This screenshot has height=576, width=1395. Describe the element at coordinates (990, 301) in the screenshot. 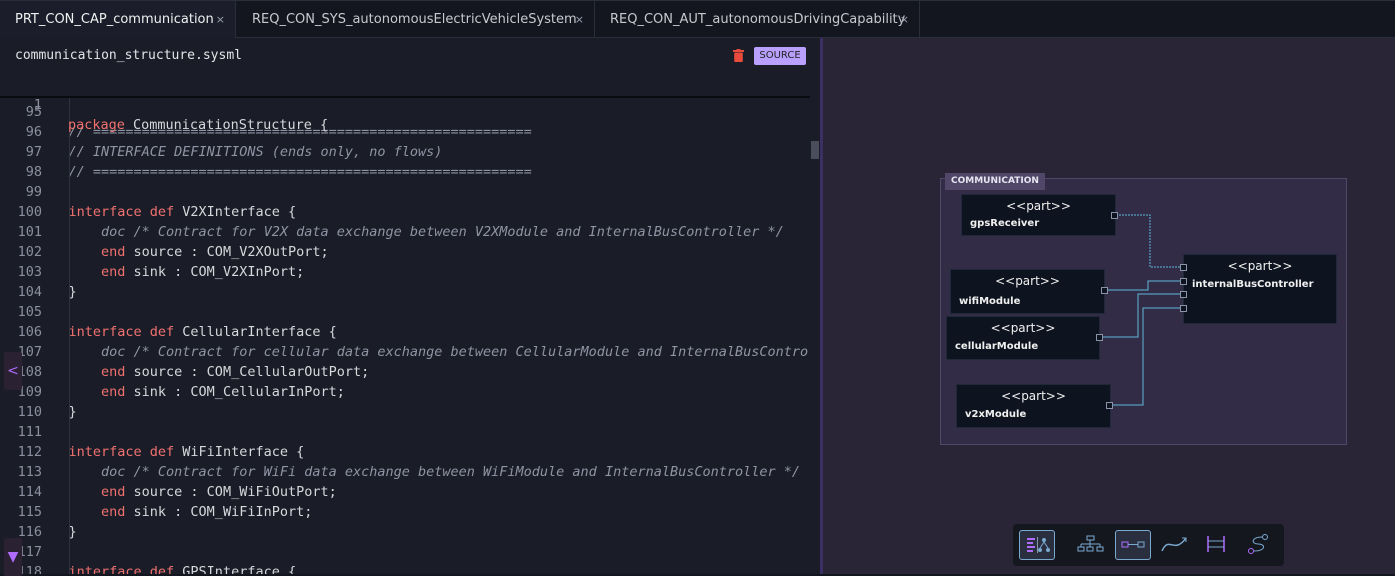

I see `part-name: wifiModule` at that location.